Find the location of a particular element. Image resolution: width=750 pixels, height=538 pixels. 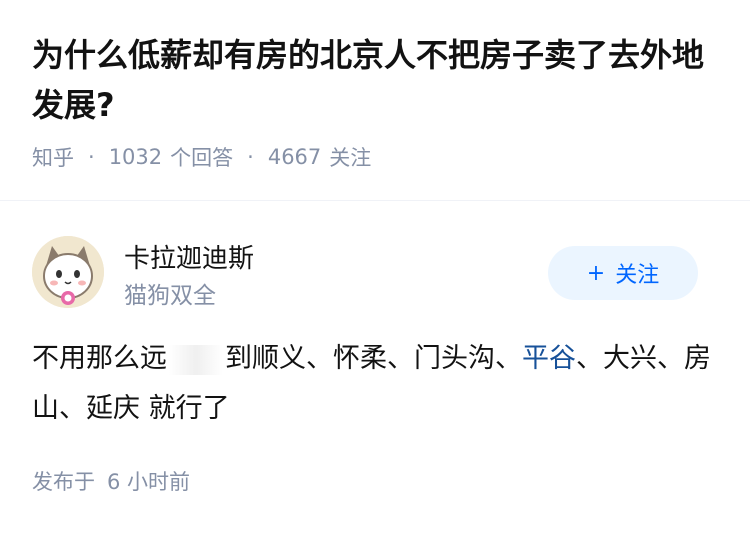

publish-info: 发布于 6 小时前 is located at coordinates (111, 481).